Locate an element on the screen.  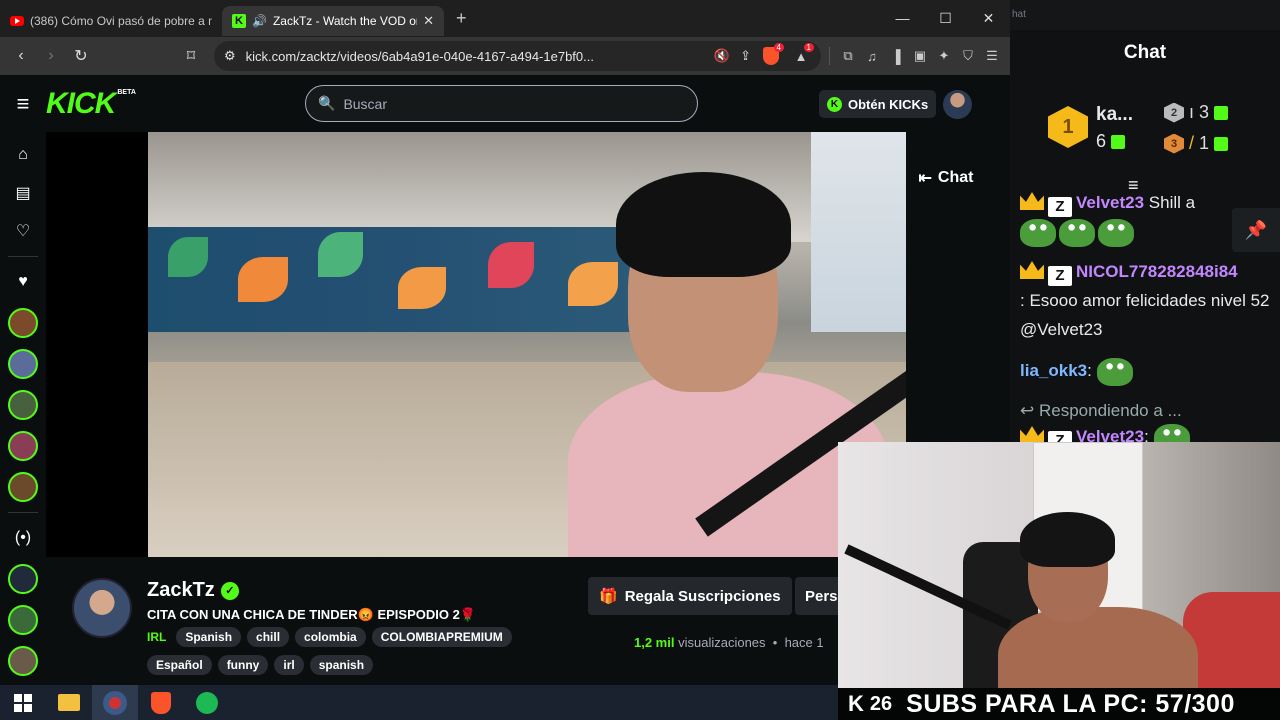
pip-icon: ⧉ is located at coordinates (848, 56).